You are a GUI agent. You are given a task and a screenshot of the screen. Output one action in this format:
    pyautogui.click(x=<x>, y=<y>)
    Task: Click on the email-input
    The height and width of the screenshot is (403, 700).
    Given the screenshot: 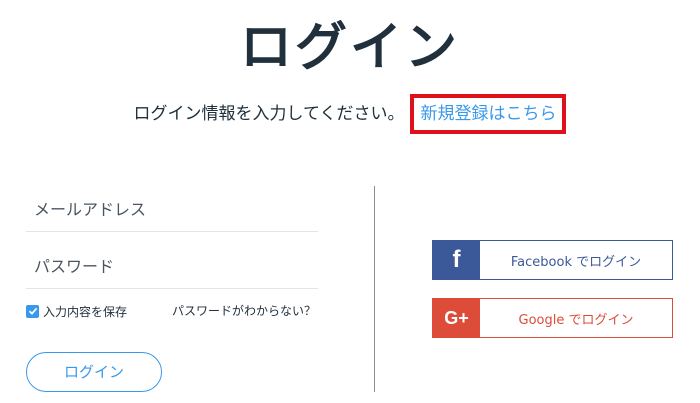 What is the action you would take?
    pyautogui.click(x=172, y=210)
    